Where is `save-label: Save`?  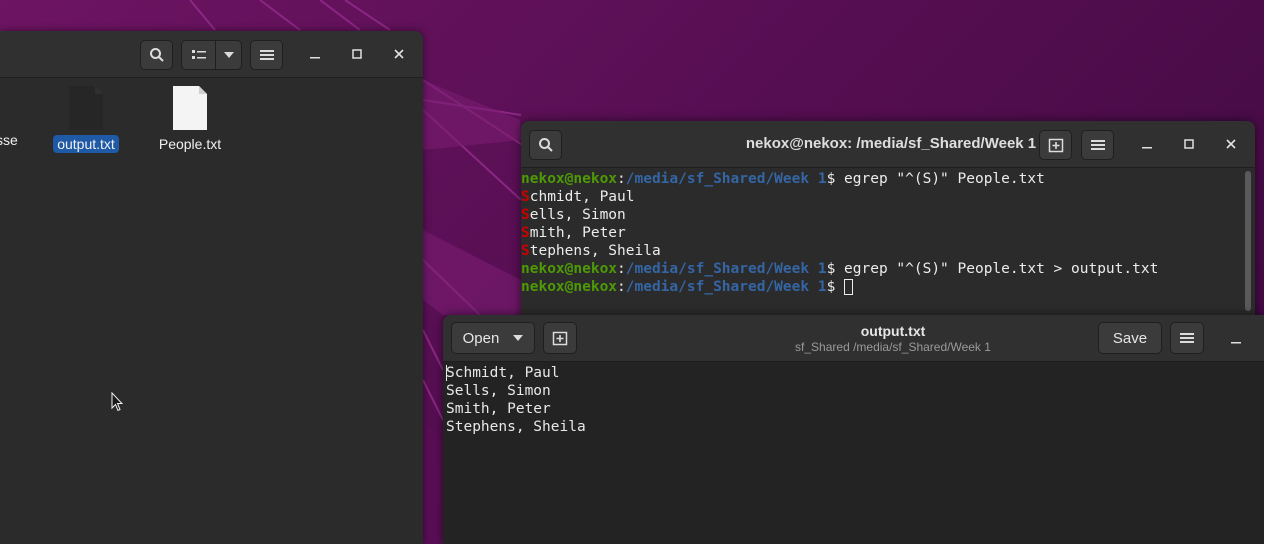
save-label: Save is located at coordinates (1130, 338).